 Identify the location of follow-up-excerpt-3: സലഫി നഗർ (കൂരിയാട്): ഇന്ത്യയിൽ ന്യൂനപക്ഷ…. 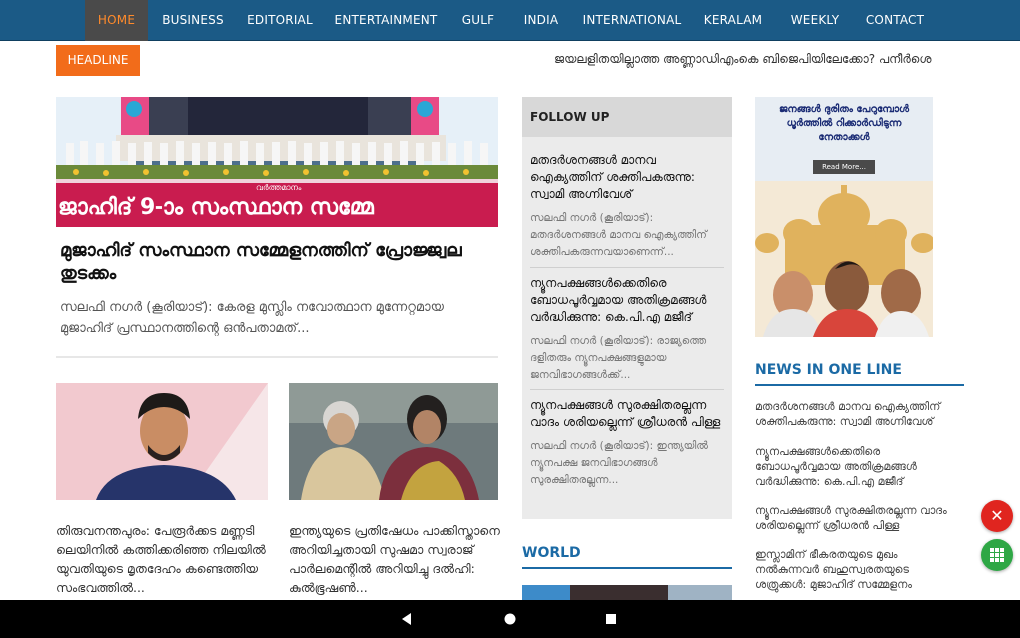
(619, 463).